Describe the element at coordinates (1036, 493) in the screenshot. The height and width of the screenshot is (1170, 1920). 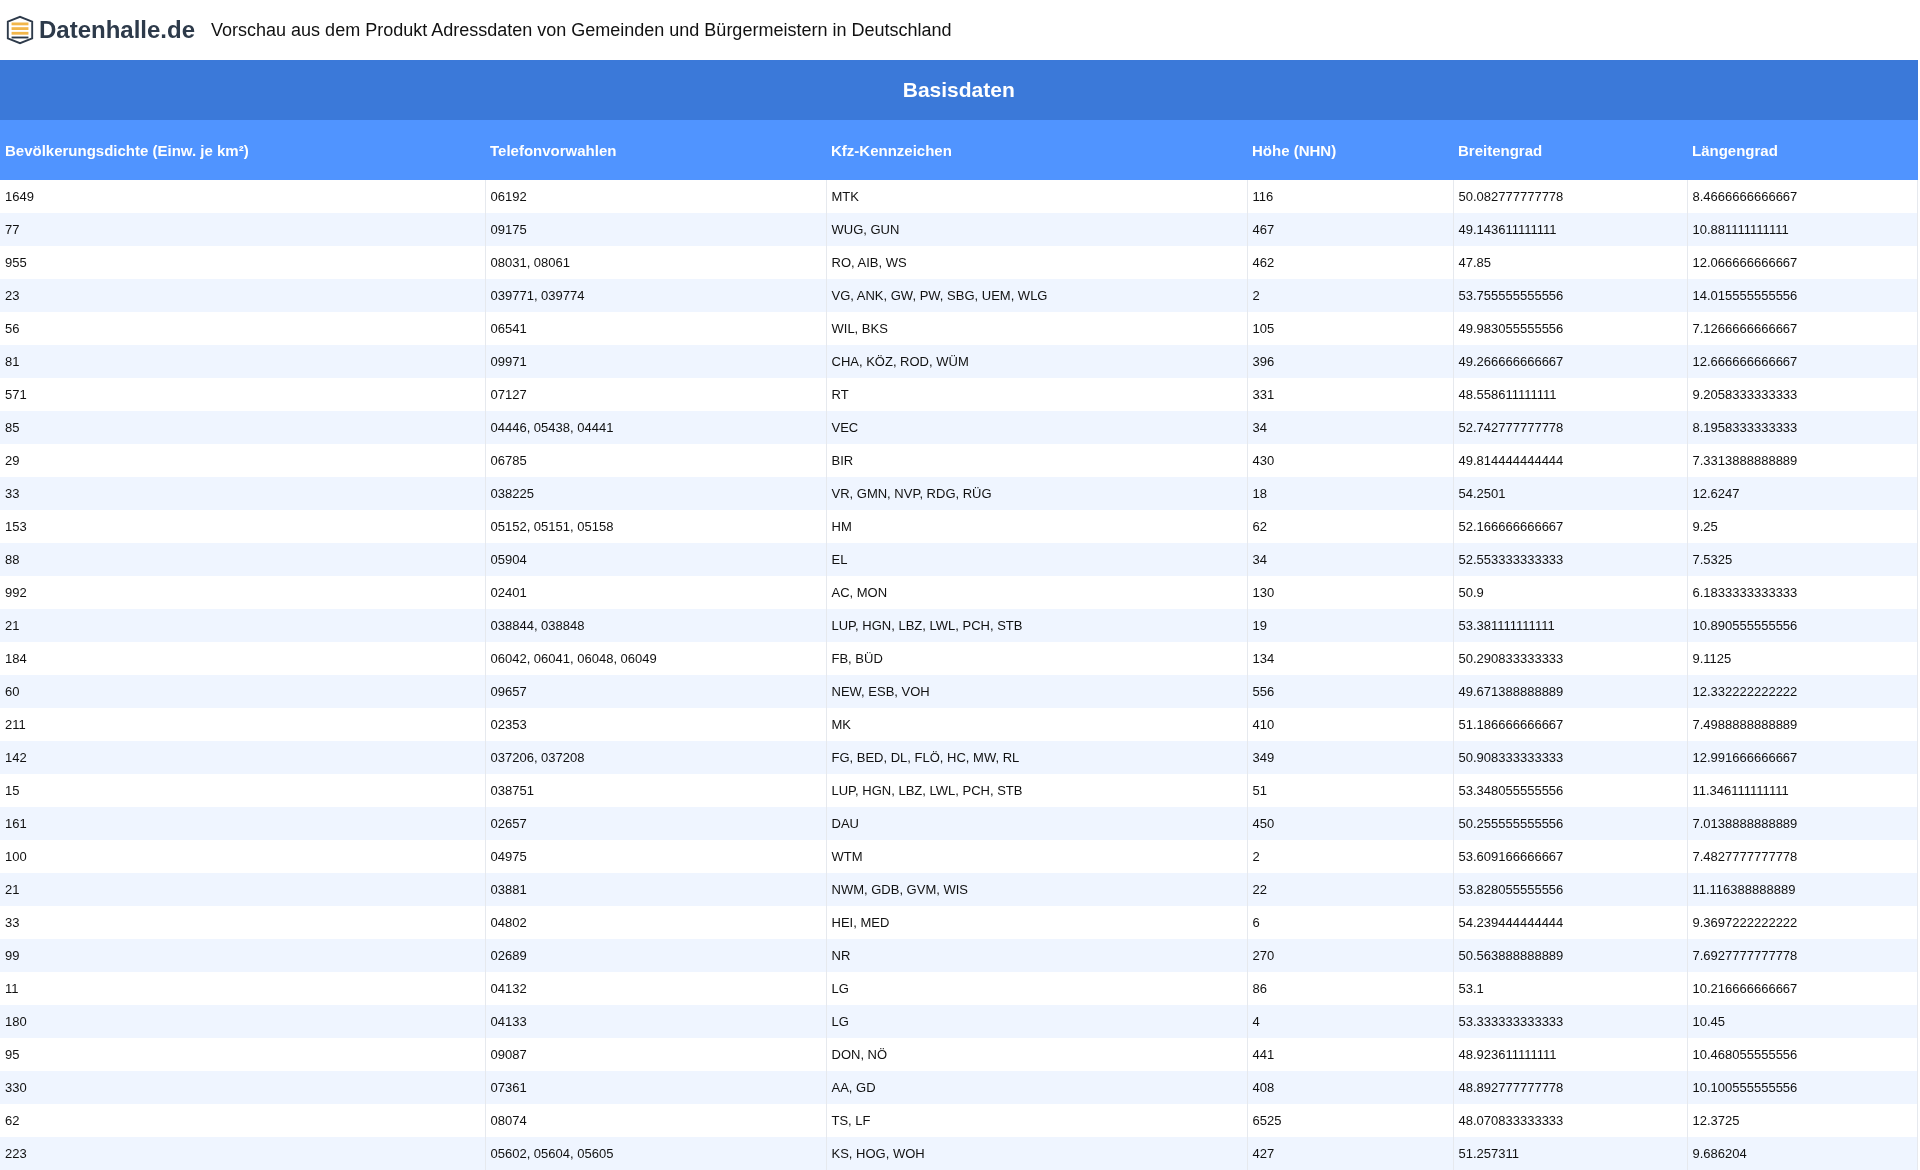
I see `table-cell: VR, GMN, NVP, RDG, RÜG` at that location.